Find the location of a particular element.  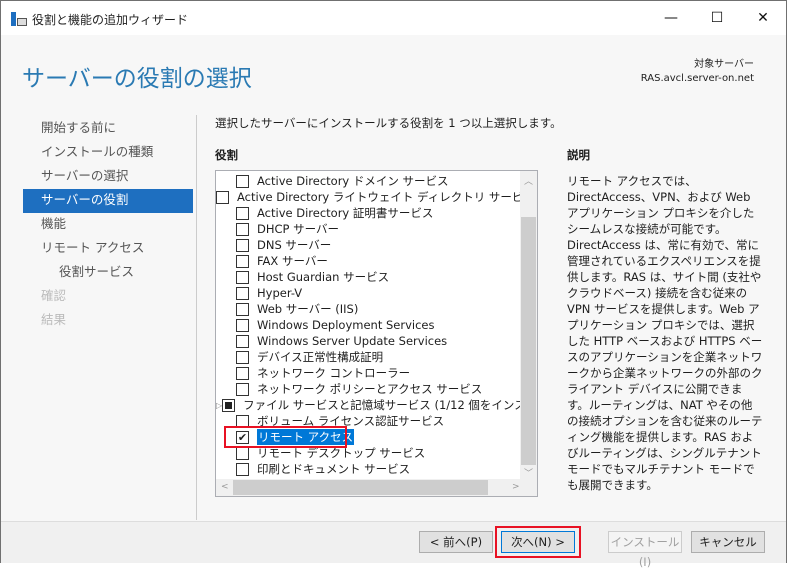

role-item: ネットワーク コントローラー is located at coordinates (369, 373).